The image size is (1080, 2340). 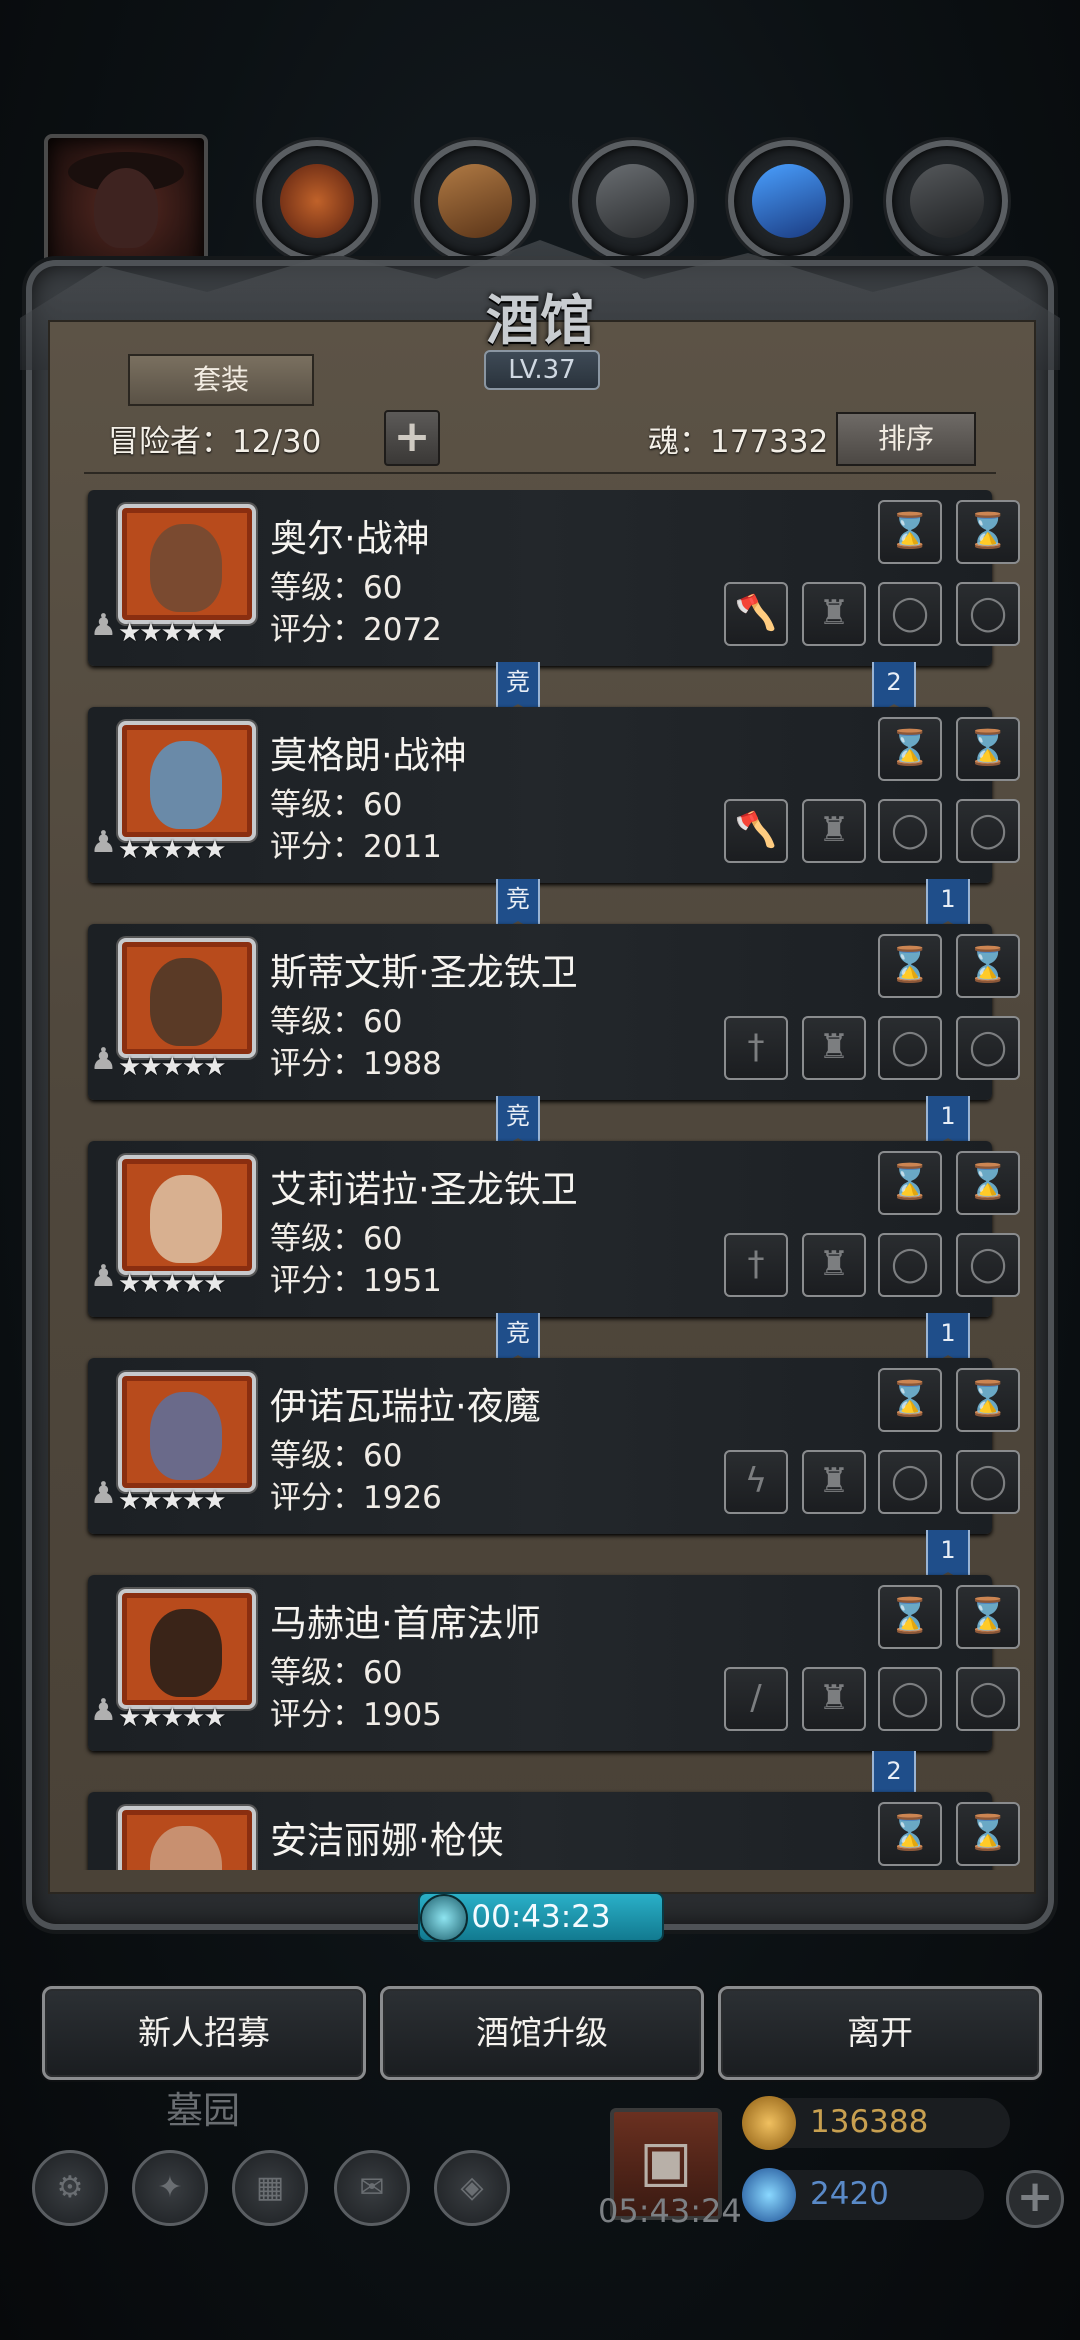 What do you see at coordinates (444, 1918) in the screenshot?
I see `clock-icon` at bounding box center [444, 1918].